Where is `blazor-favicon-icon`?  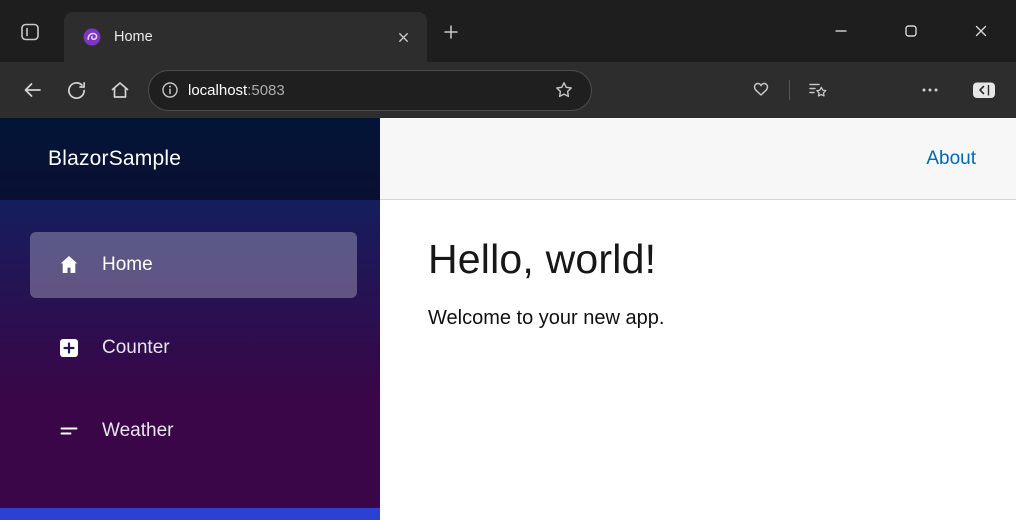
blazor-favicon-icon is located at coordinates (92, 37).